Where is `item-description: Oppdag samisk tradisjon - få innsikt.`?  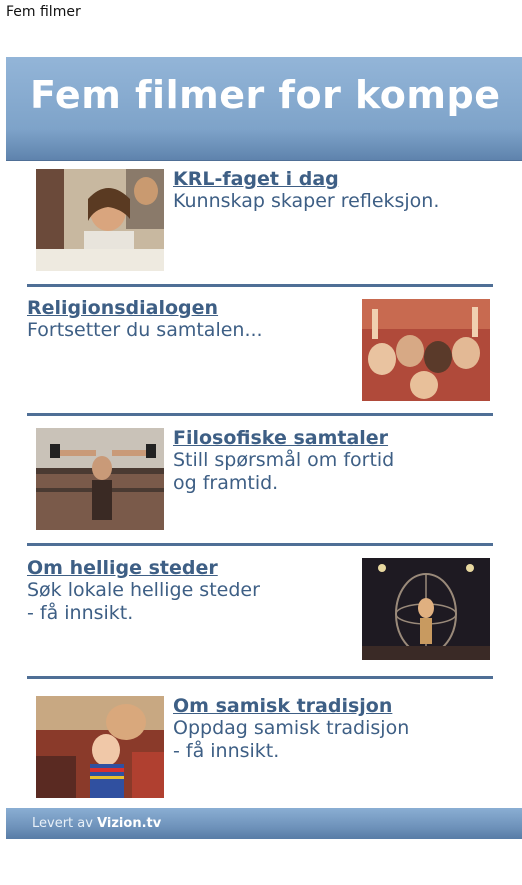 item-description: Oppdag samisk tradisjon - få innsikt. is located at coordinates (291, 739).